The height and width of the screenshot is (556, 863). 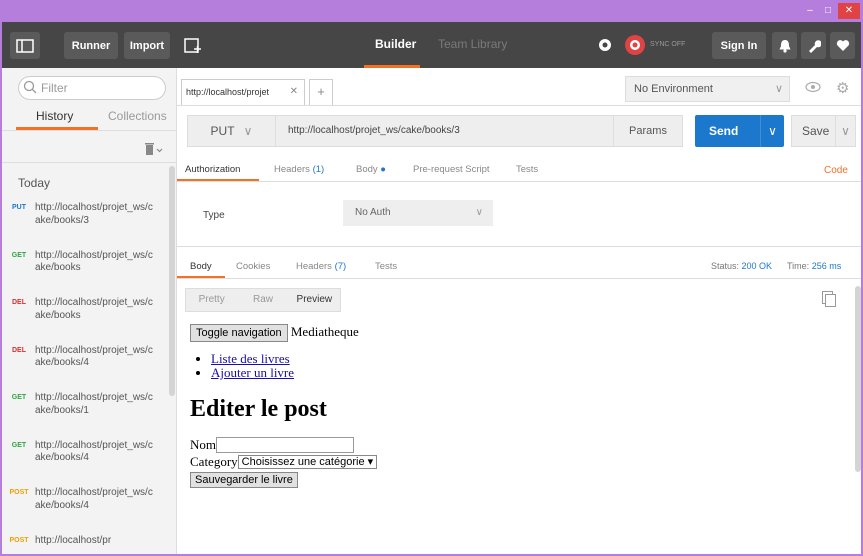 I want to click on save-label: Save, so click(x=816, y=131).